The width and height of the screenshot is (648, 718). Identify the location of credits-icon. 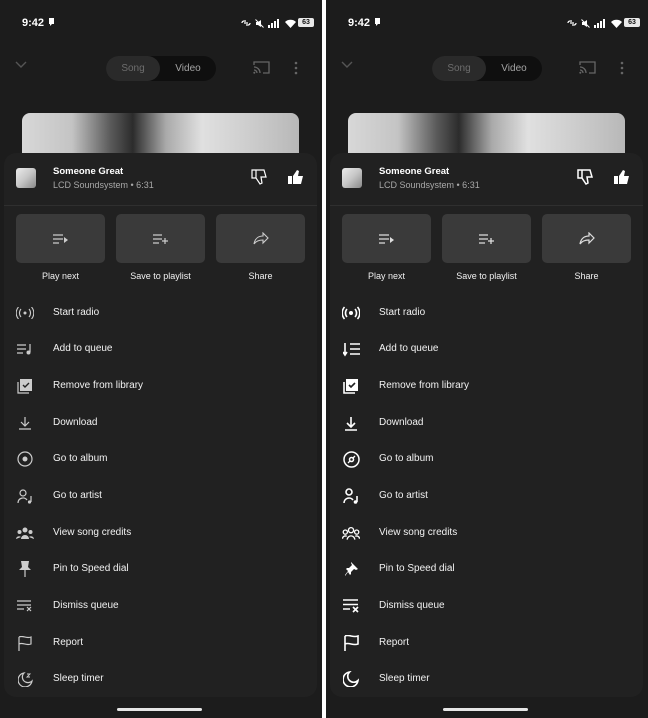
(25, 533).